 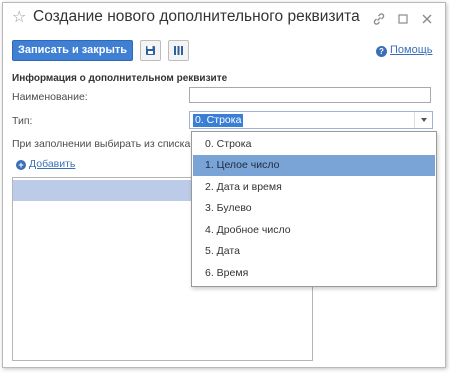 I want to click on floppy-disk-icon, so click(x=150, y=50).